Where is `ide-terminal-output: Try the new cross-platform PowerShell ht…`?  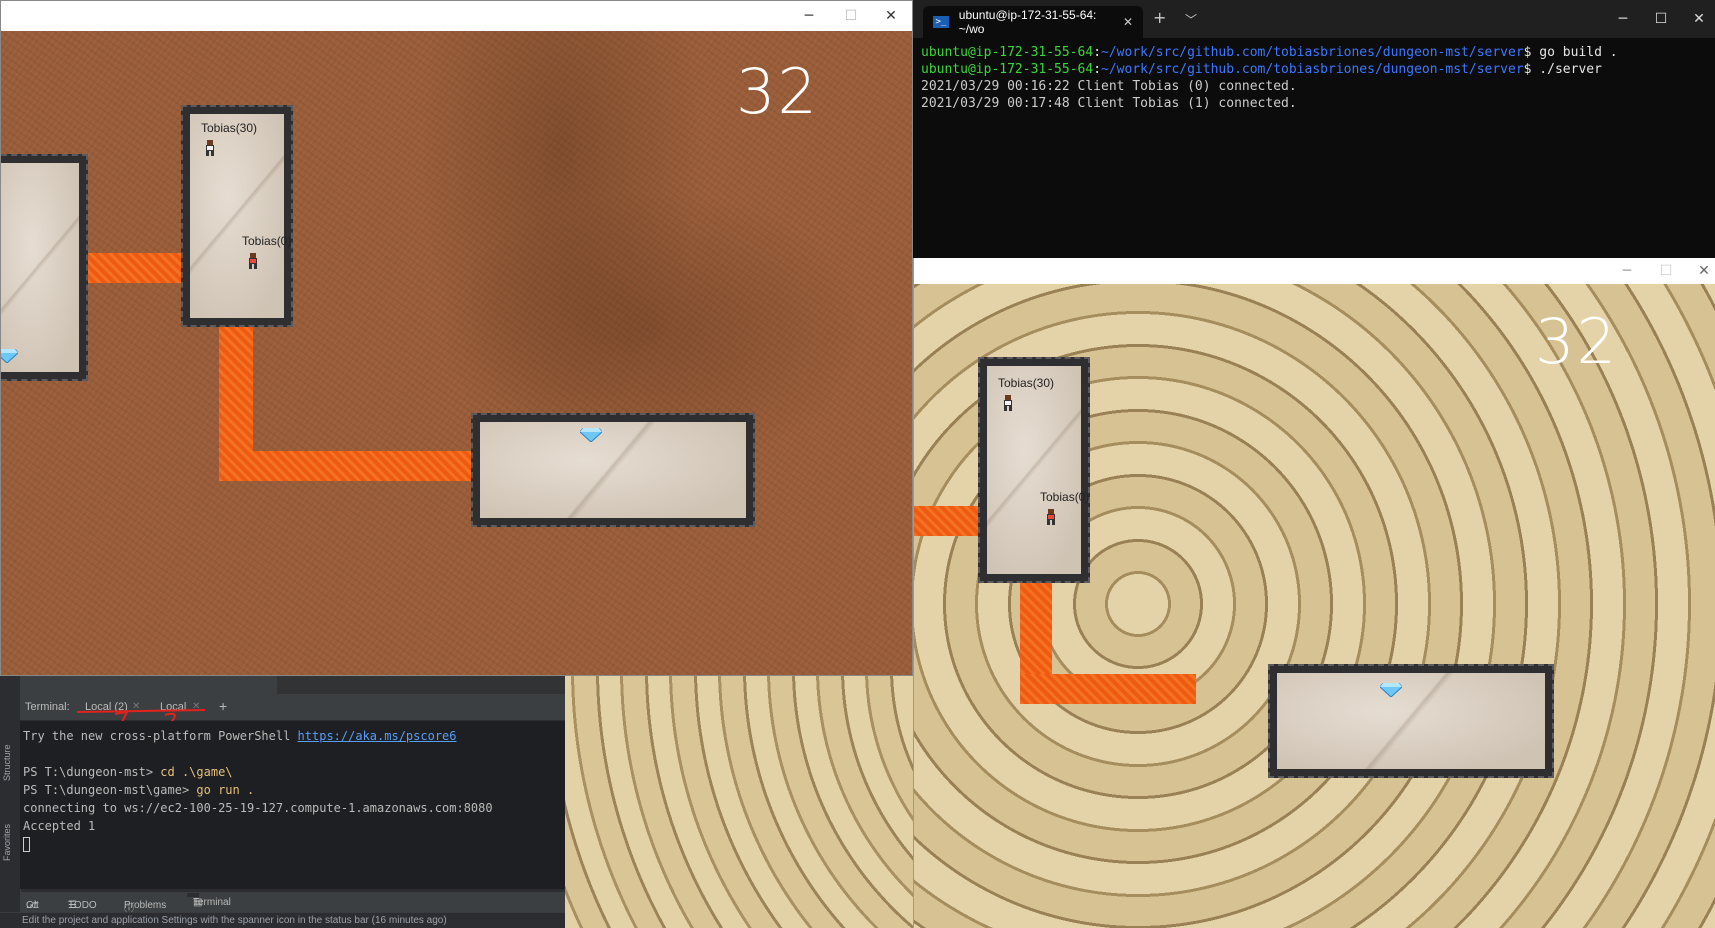 ide-terminal-output: Try the new cross-platform PowerShell ht… is located at coordinates (292, 805).